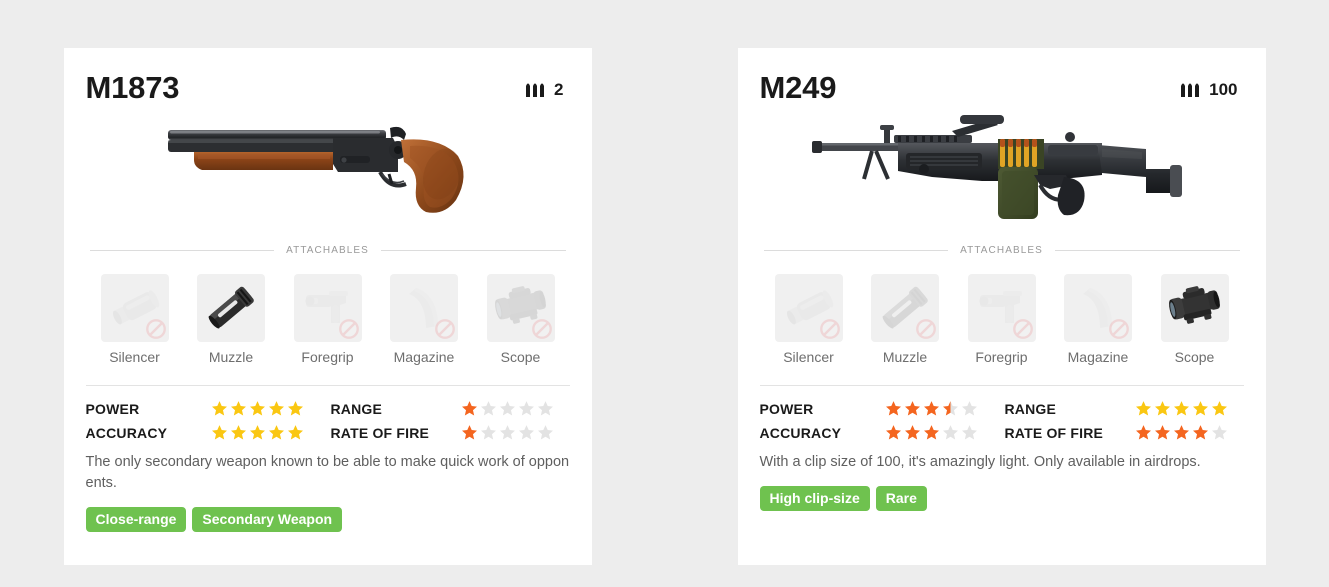 The height and width of the screenshot is (587, 1329). I want to click on ammo-count: 100, so click(1223, 89).